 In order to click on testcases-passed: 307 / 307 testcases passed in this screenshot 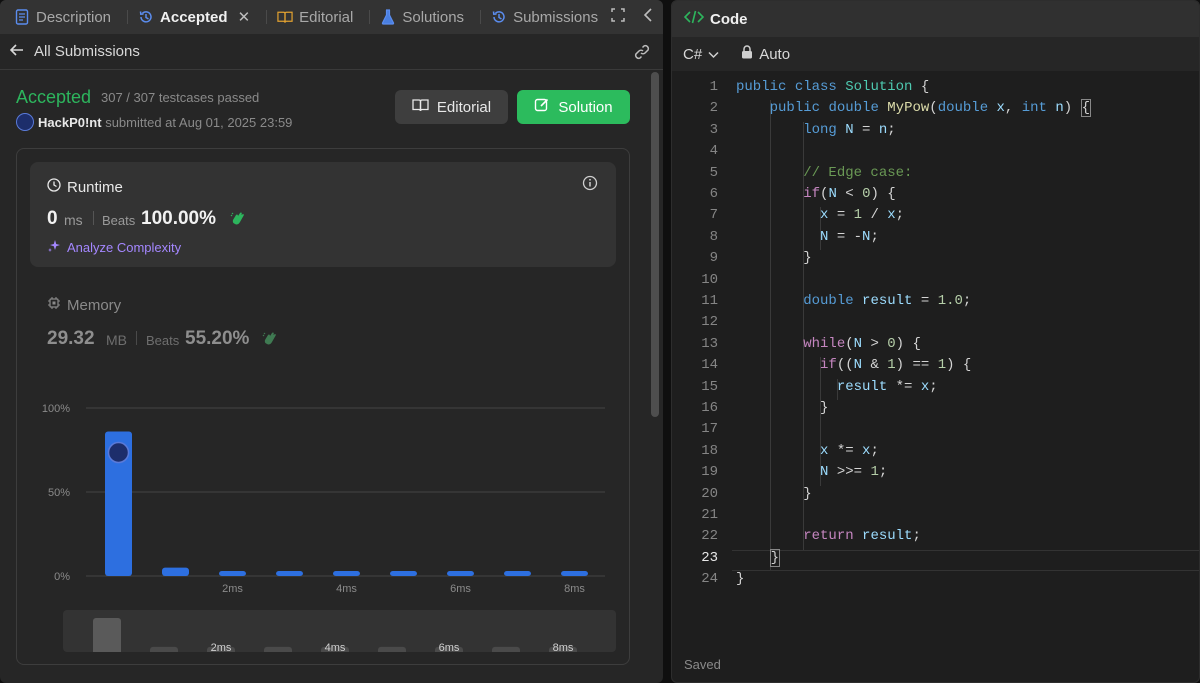, I will do `click(180, 97)`.